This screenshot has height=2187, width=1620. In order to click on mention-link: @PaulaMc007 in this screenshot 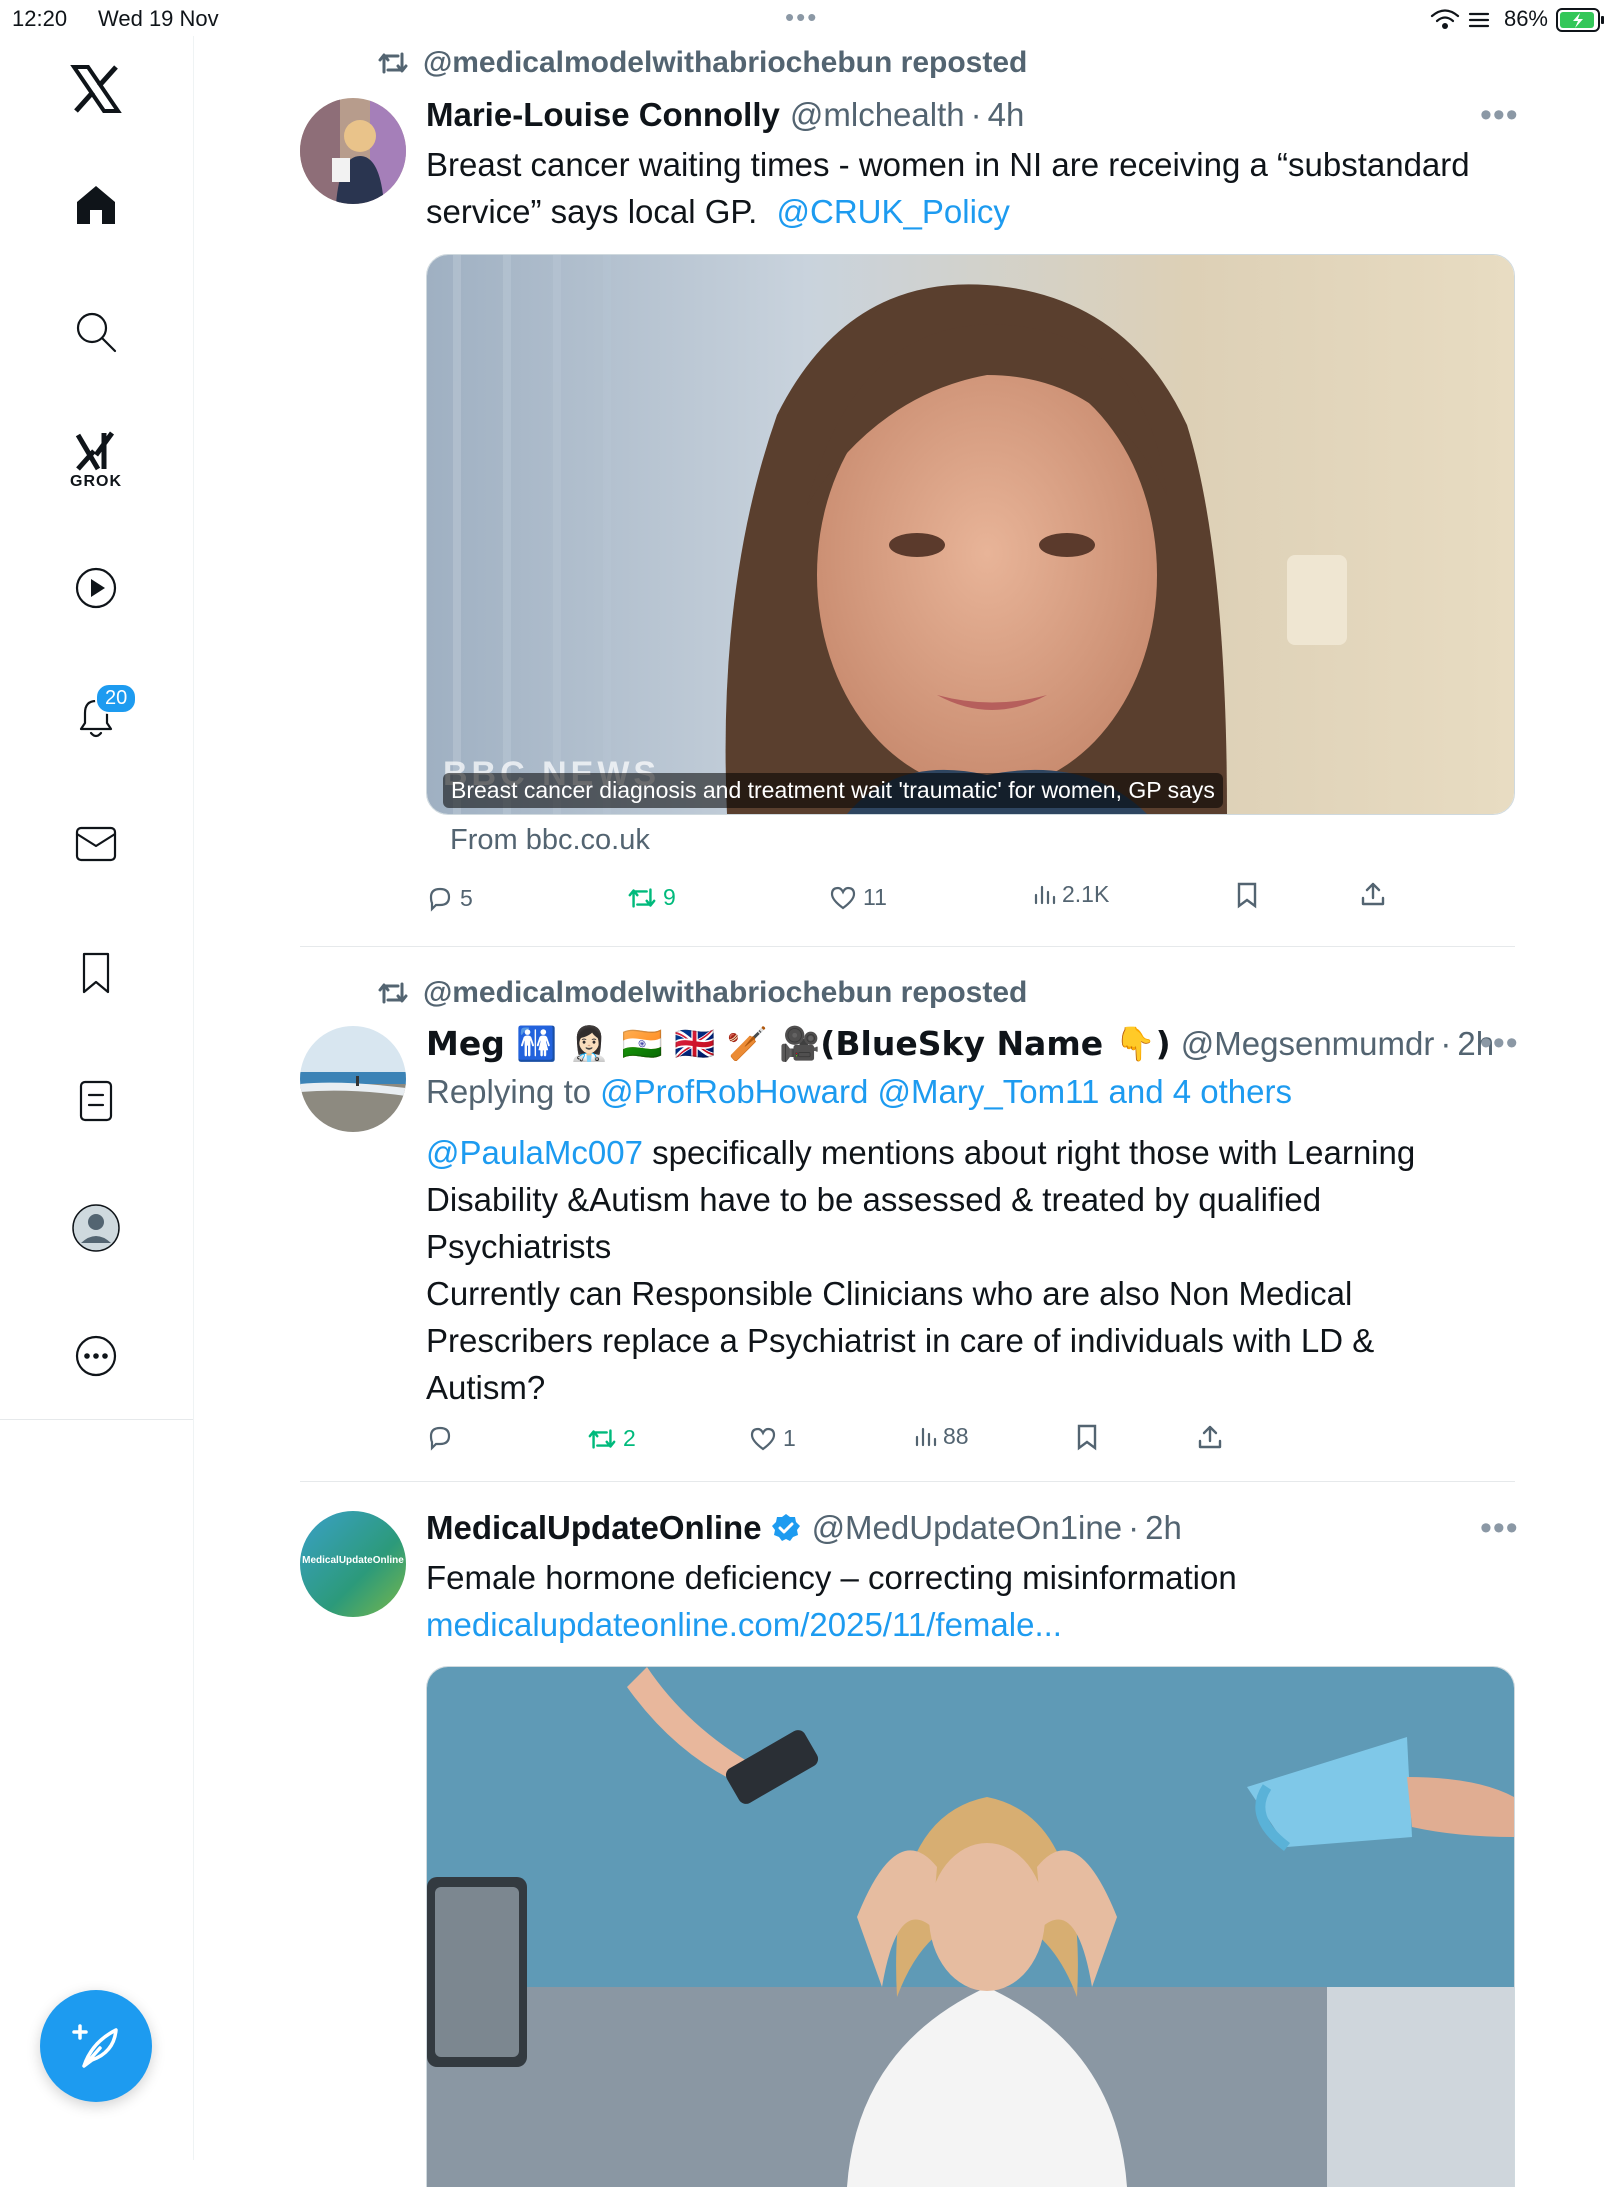, I will do `click(534, 1152)`.